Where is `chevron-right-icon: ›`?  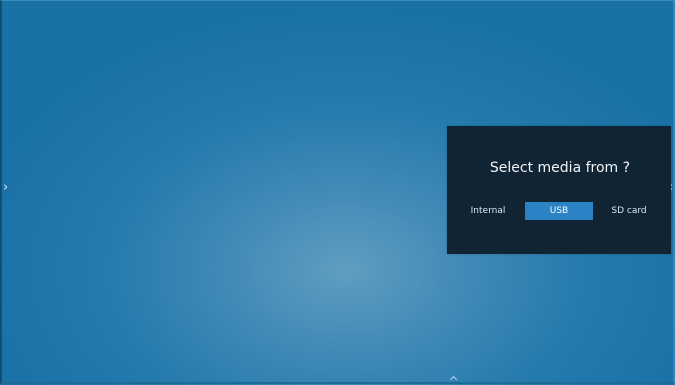 chevron-right-icon: › is located at coordinates (5, 188).